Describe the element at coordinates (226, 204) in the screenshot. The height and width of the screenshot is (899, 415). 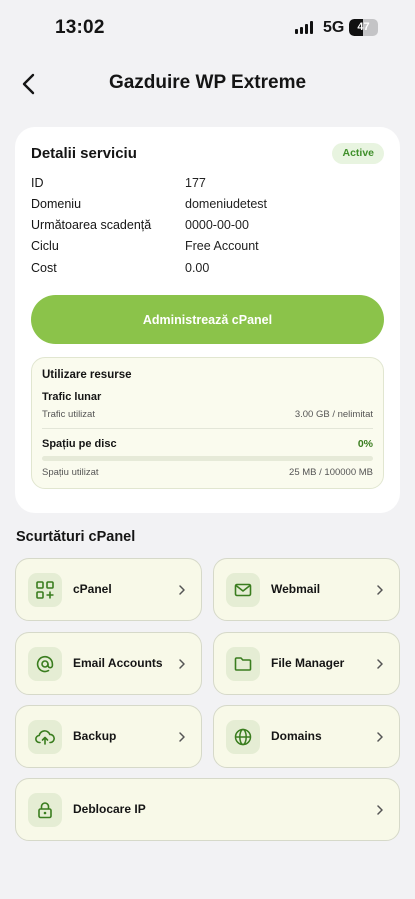
I see `detail-value: domeniudetest` at that location.